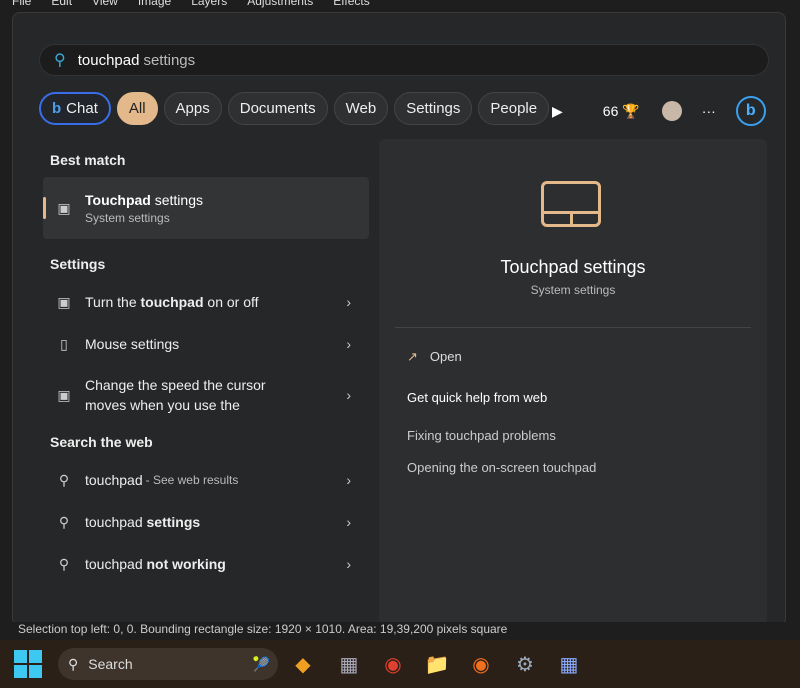 The width and height of the screenshot is (800, 688). Describe the element at coordinates (277, 108) in the screenshot. I see `tab-documents: Documents` at that location.